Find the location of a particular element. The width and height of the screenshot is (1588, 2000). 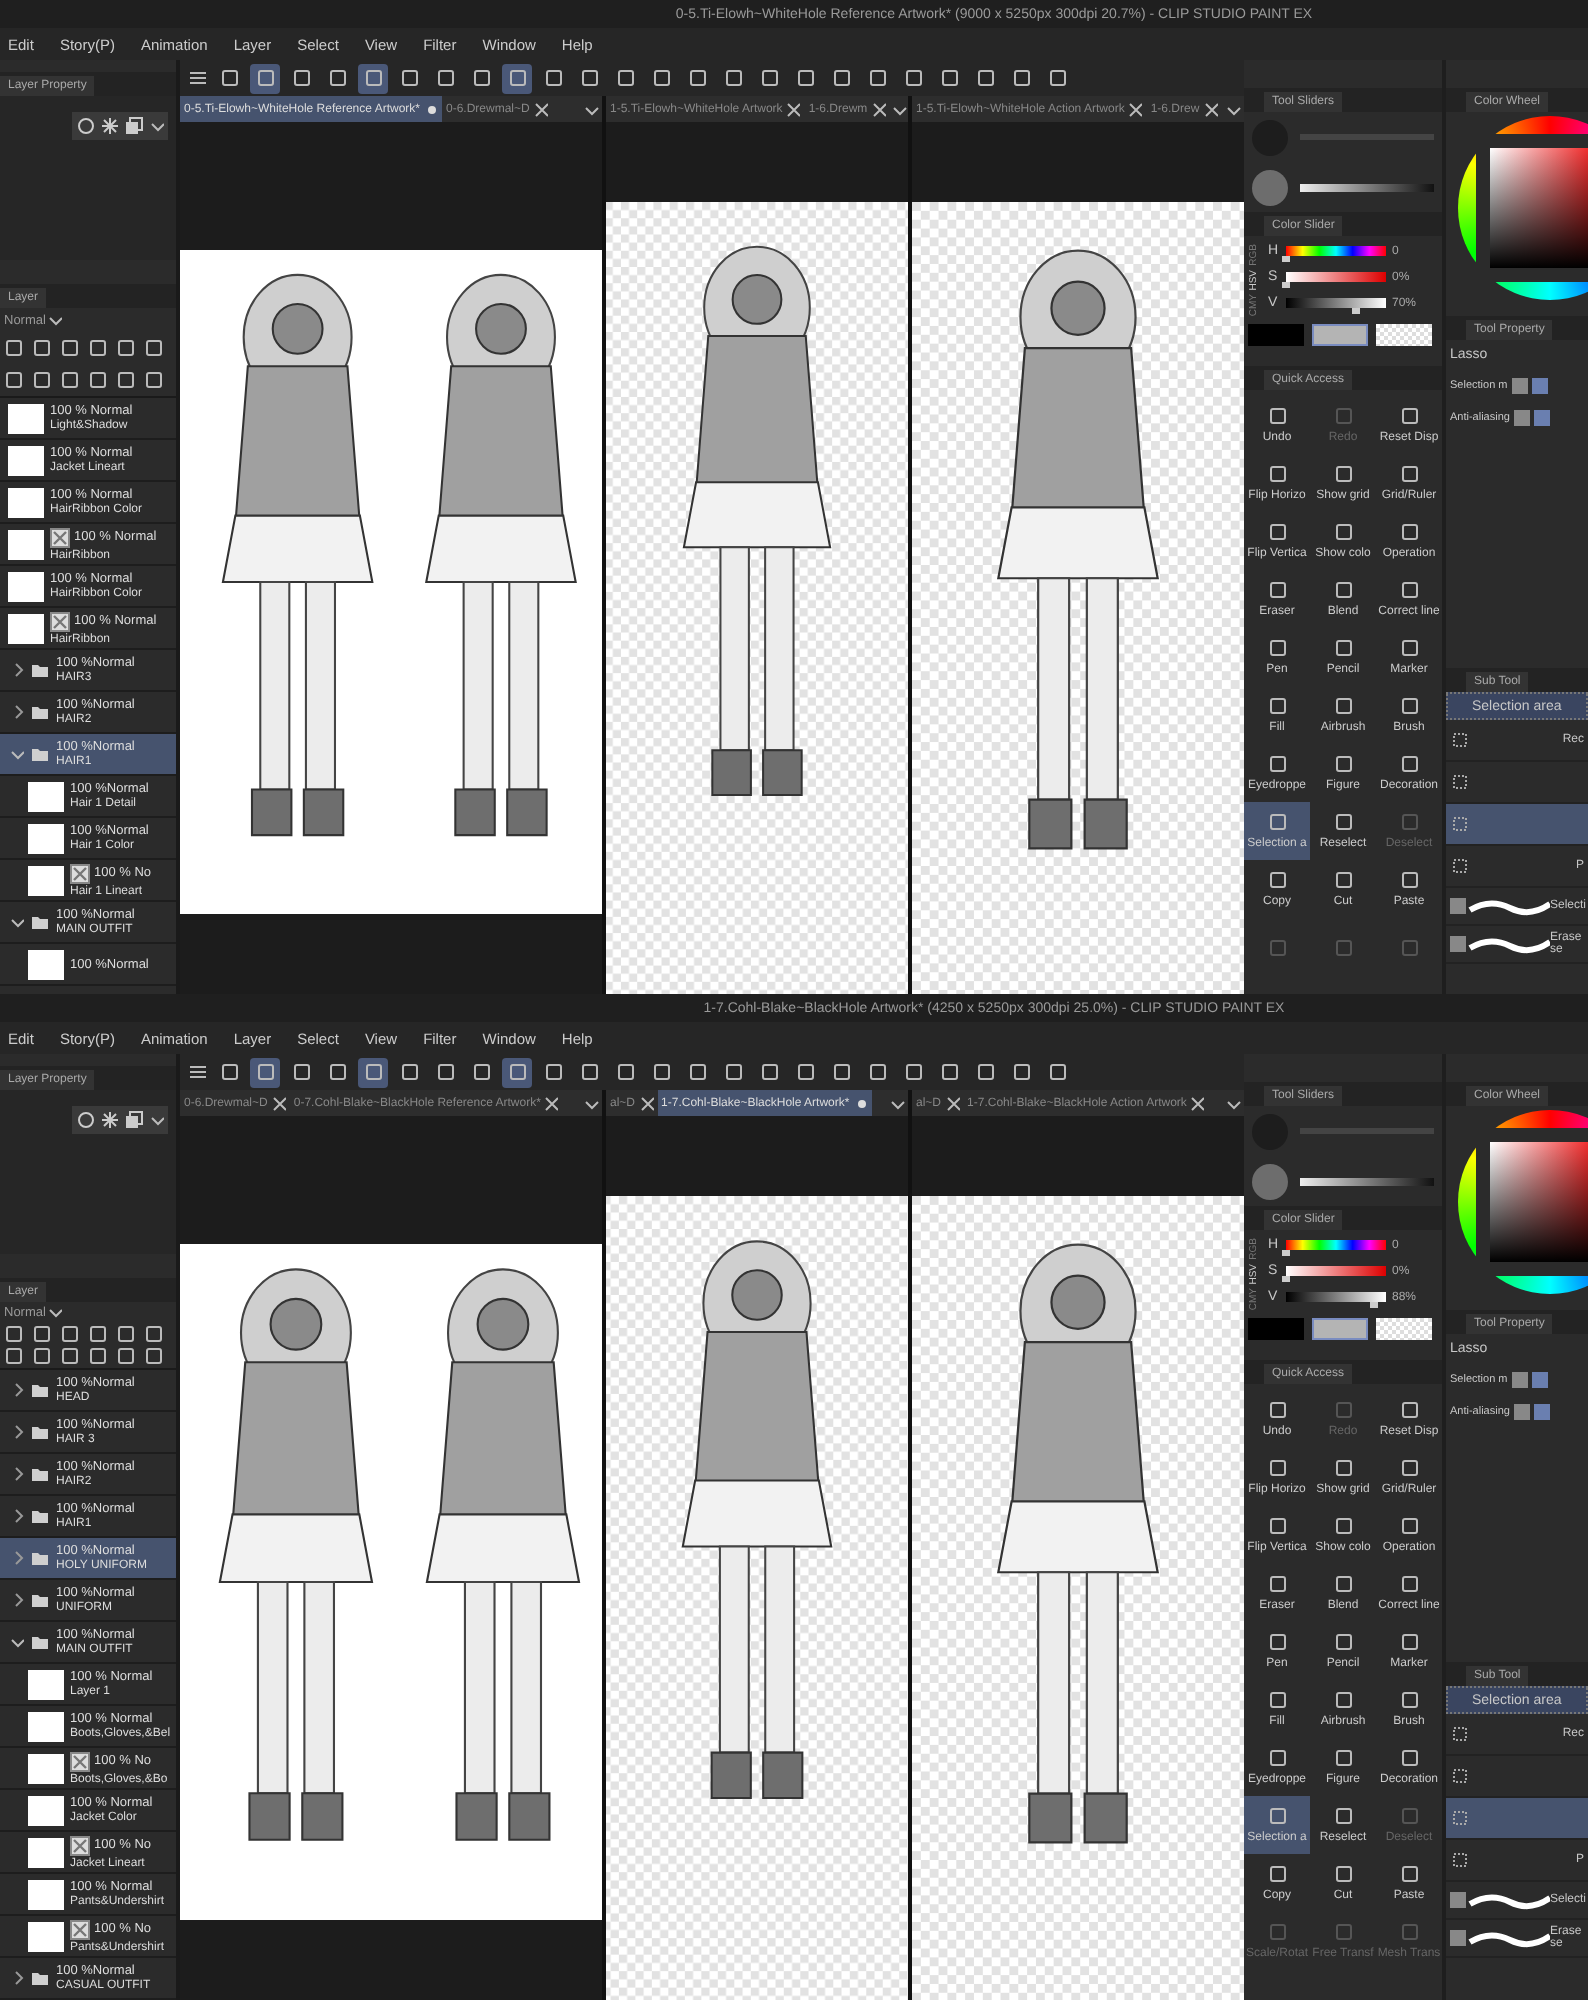

circle-icon is located at coordinates (86, 126).